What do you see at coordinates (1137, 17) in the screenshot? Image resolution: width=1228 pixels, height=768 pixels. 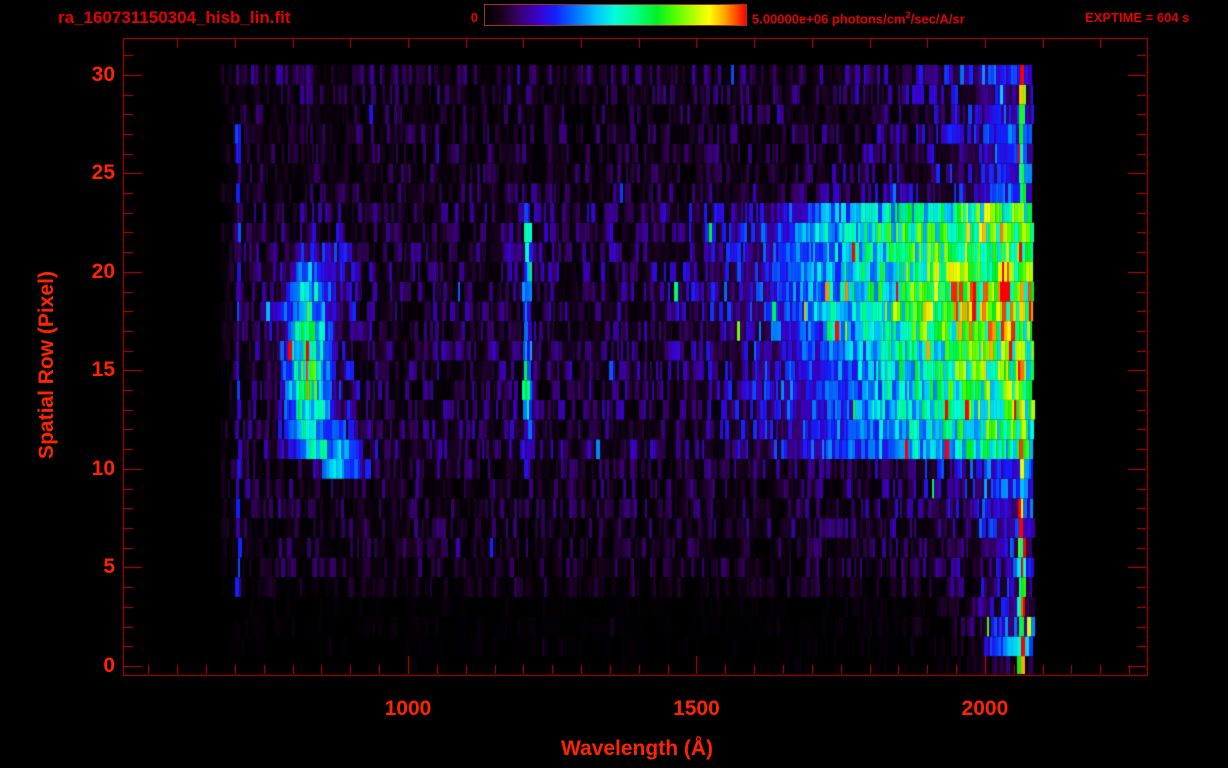 I see `exptime-label: EXPTIME = 604 s` at bounding box center [1137, 17].